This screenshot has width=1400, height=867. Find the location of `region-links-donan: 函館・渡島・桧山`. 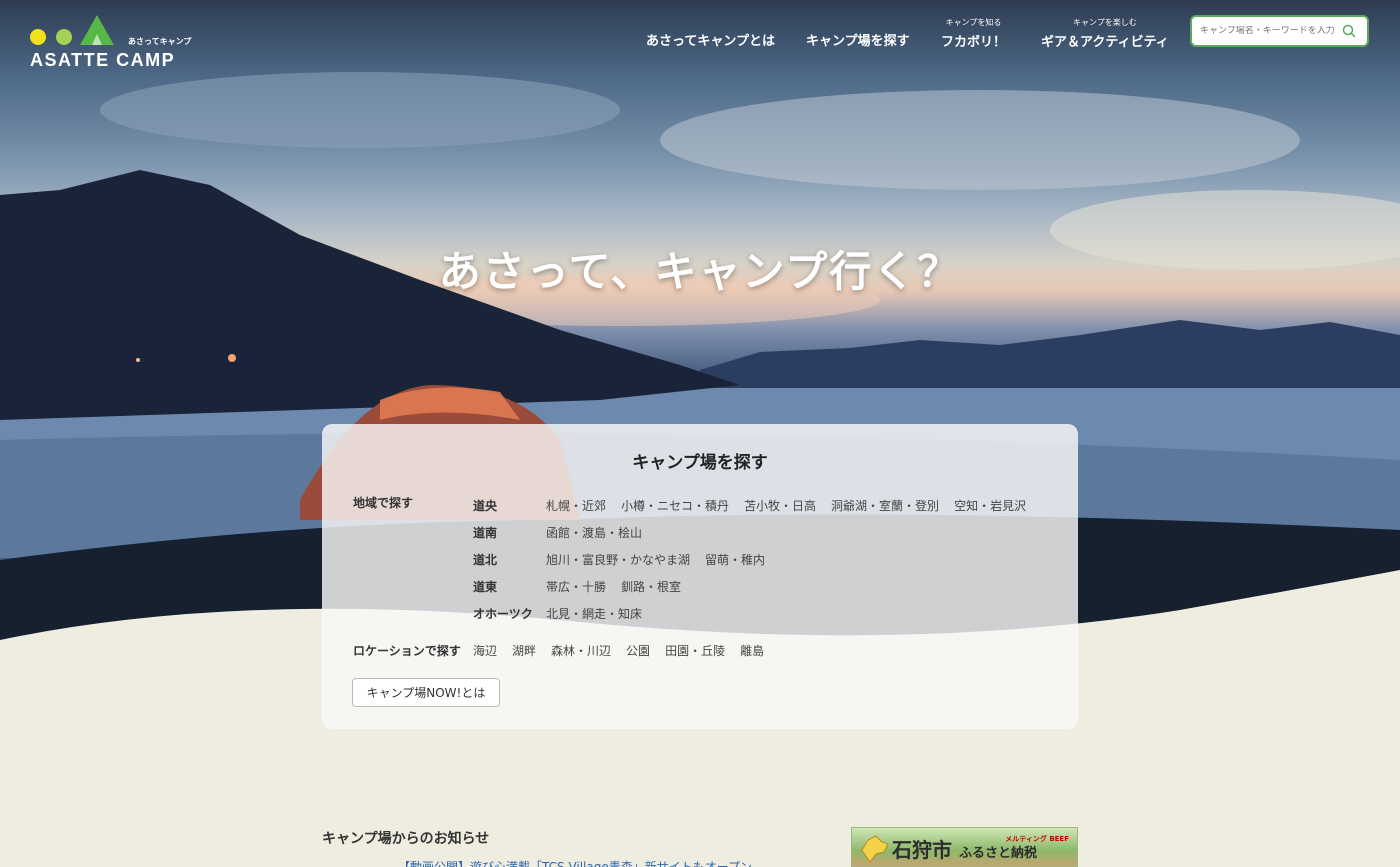

region-links-donan: 函館・渡島・桧山 is located at coordinates (601, 532).